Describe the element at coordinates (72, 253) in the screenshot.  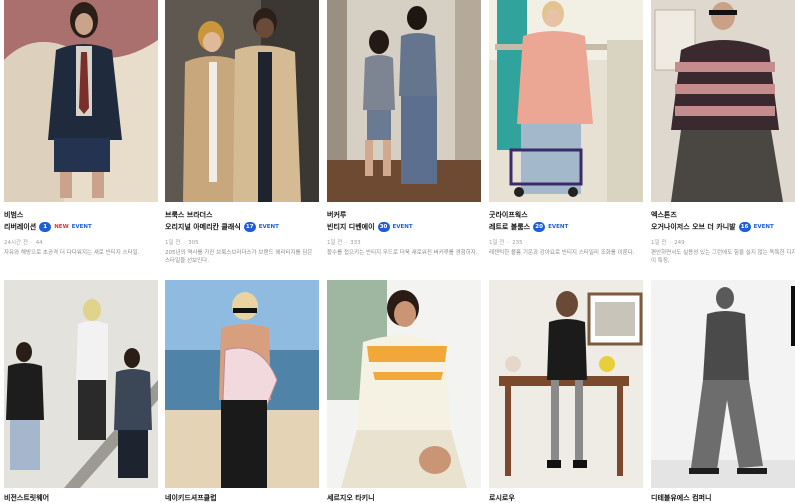
I see `lookbook-description: 자유와 해방으로 초공격 더 다다워지는 새로 빈티지 스타일.` at that location.